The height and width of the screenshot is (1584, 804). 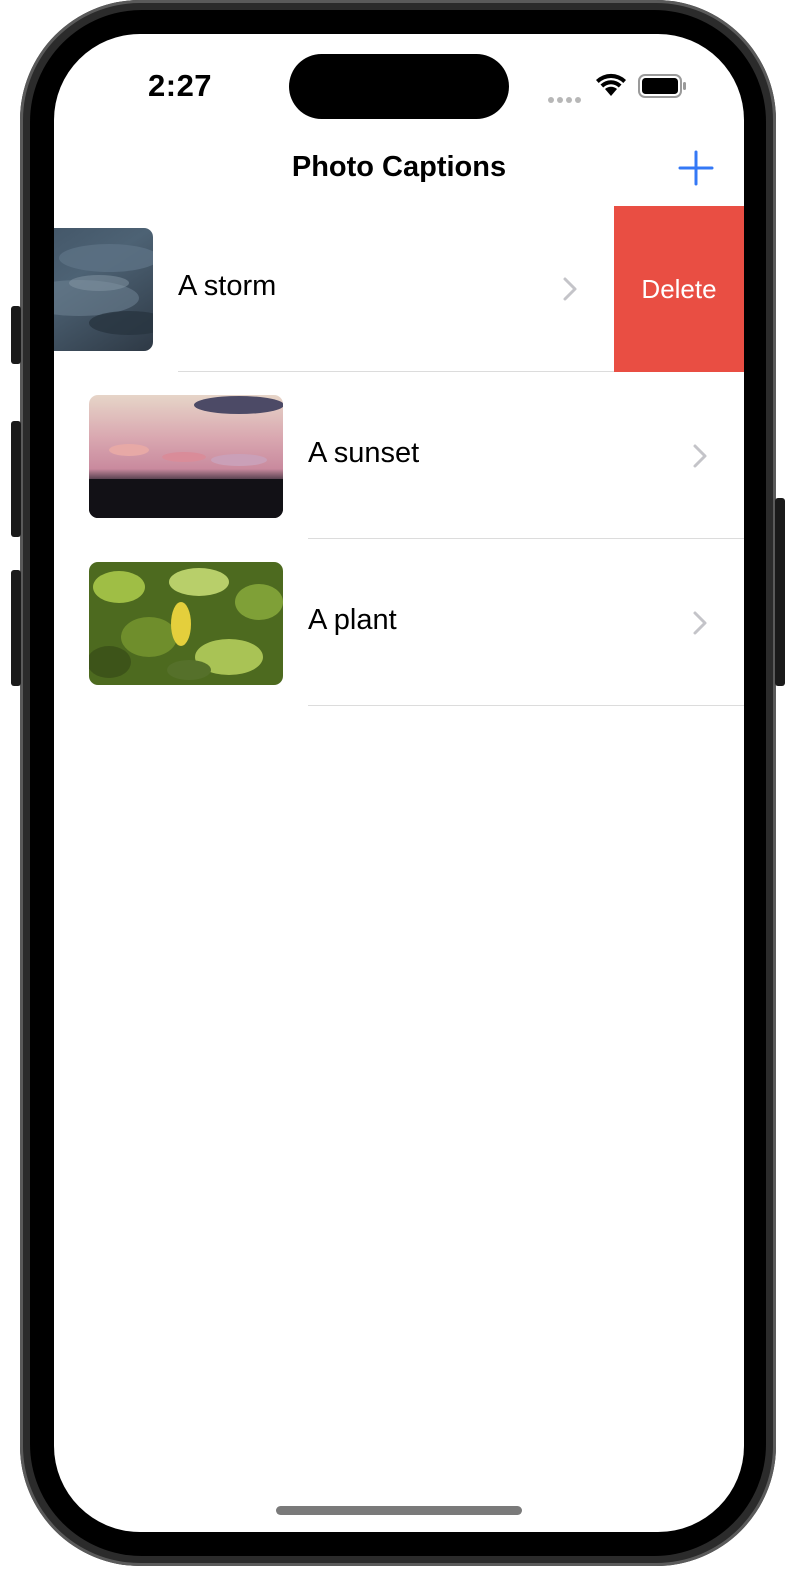 I want to click on status-time: 2:27, so click(x=180, y=85).